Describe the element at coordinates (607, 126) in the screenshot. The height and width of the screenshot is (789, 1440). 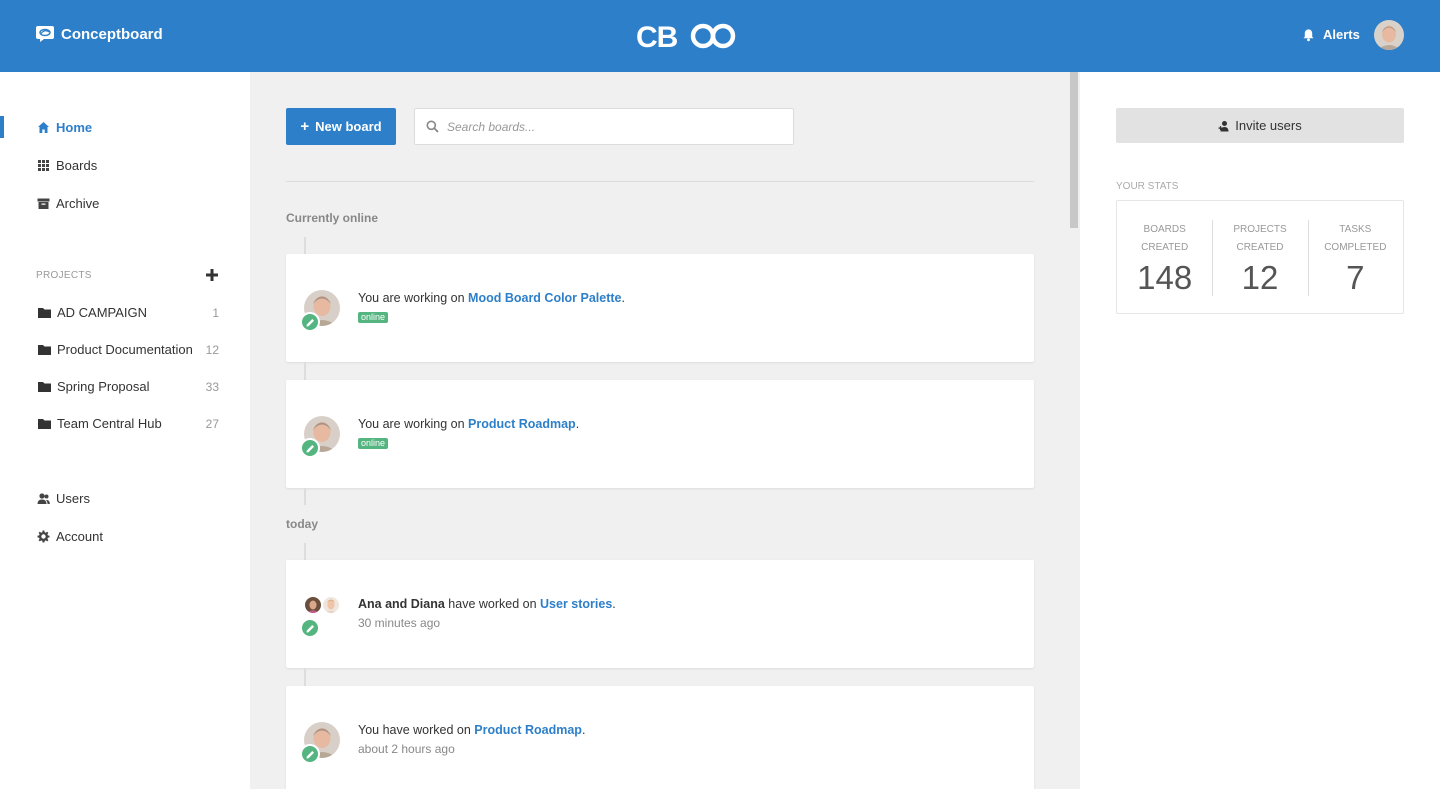
I see `search-input` at that location.